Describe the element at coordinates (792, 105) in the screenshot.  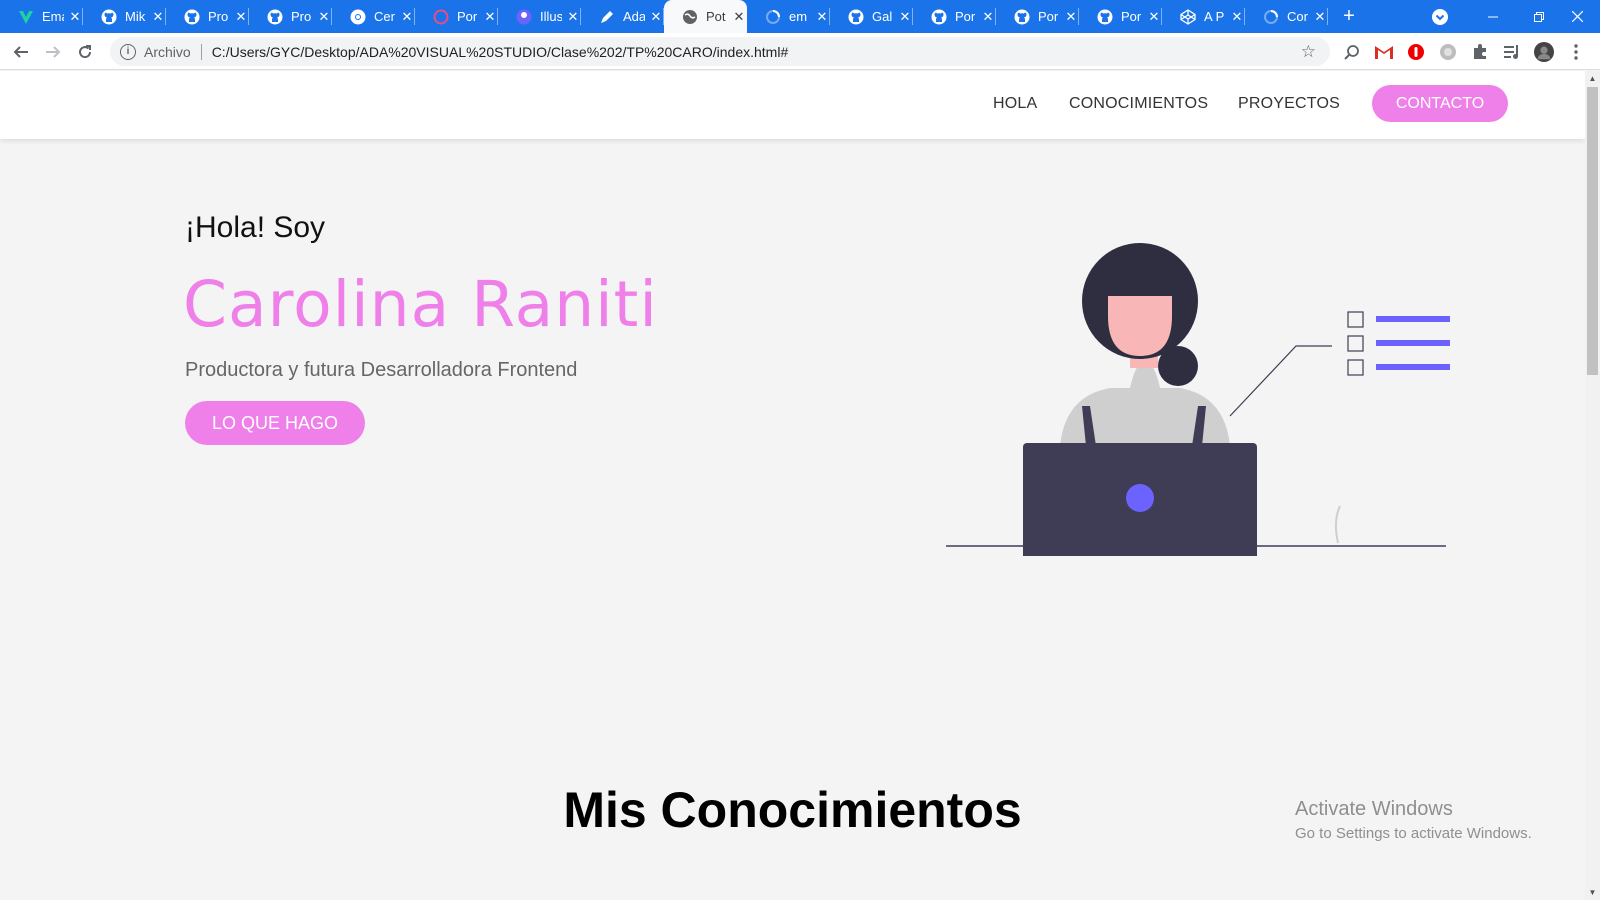
I see `site-navbar: HOLA CONOCIMIENTOS PROYECTOS CONTACTO` at that location.